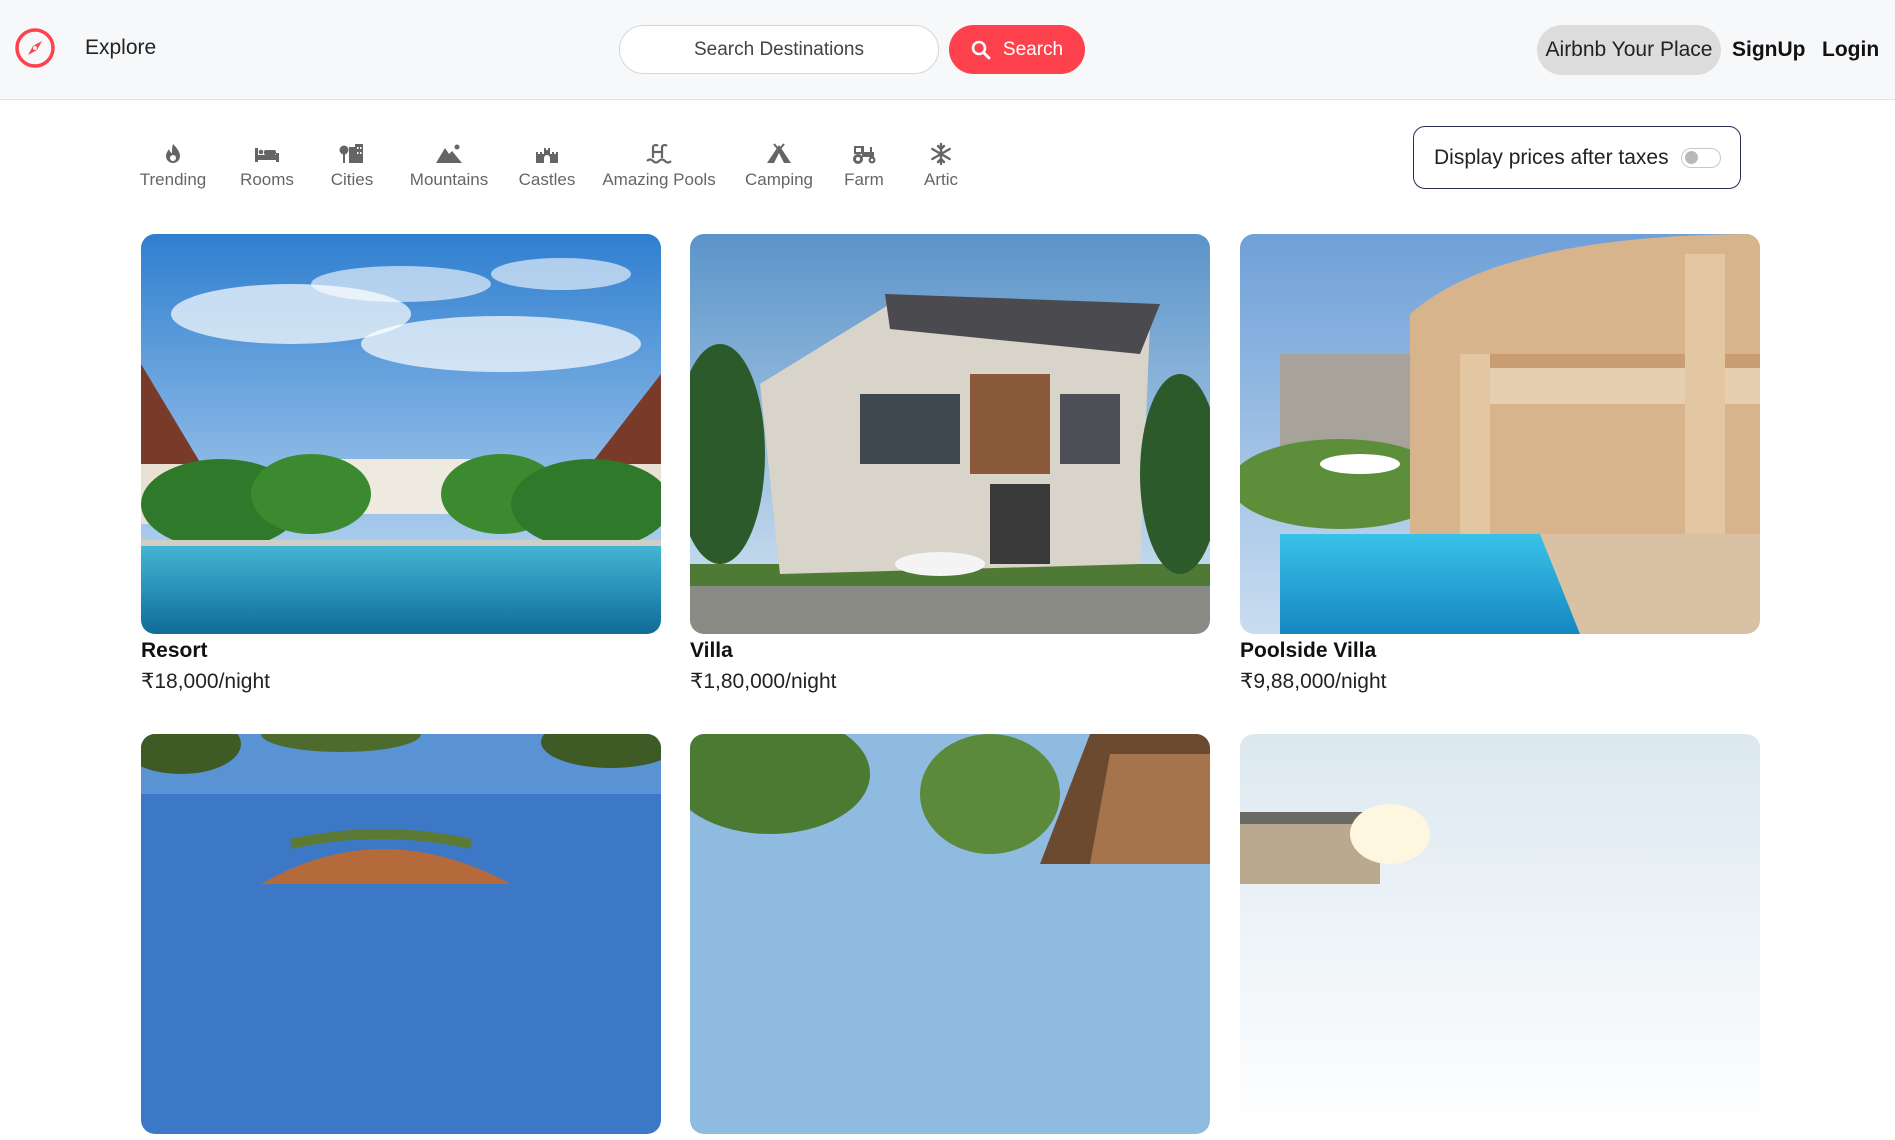 The width and height of the screenshot is (1895, 1140). Describe the element at coordinates (1691, 157) in the screenshot. I see `toggle-knob` at that location.